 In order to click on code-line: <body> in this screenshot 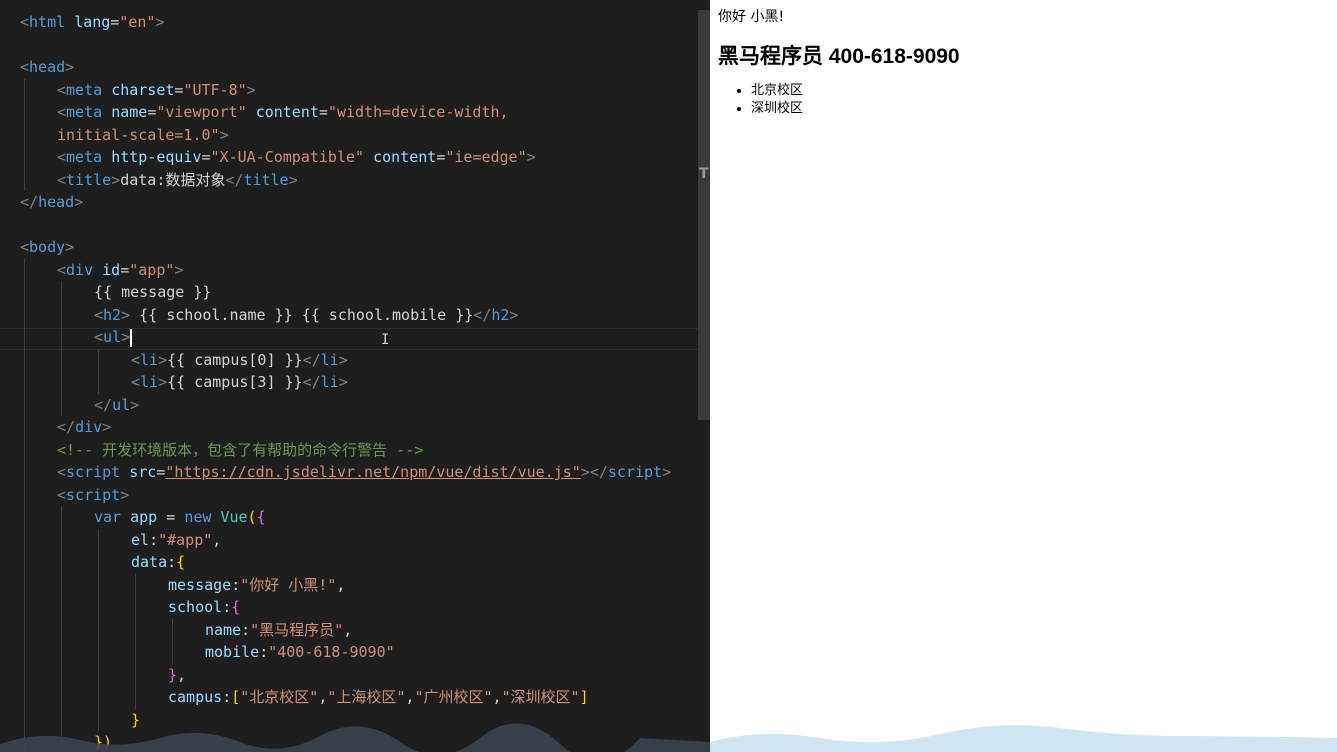, I will do `click(47, 247)`.